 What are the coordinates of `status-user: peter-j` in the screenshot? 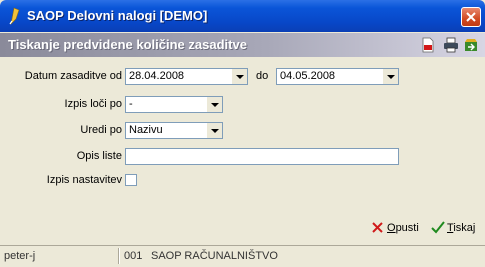 It's located at (20, 256).